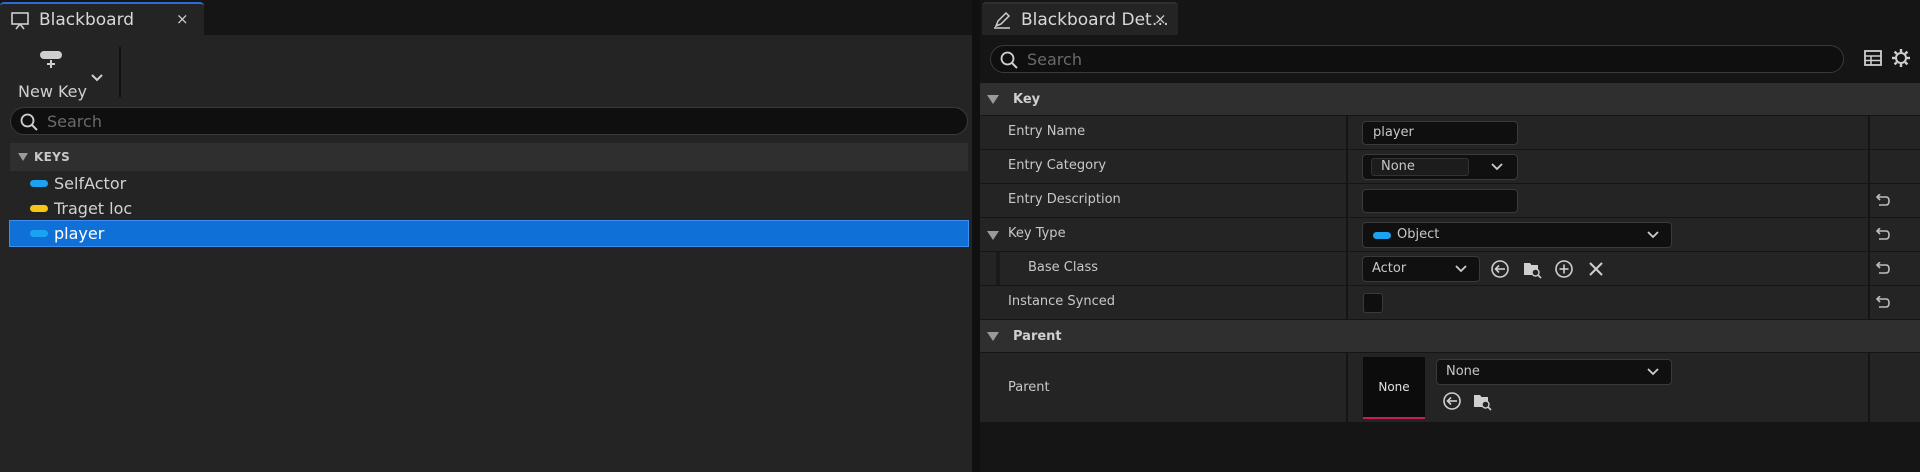 The width and height of the screenshot is (1920, 472). I want to click on details-tabbar: Blackboard Det… ×, so click(1450, 17).